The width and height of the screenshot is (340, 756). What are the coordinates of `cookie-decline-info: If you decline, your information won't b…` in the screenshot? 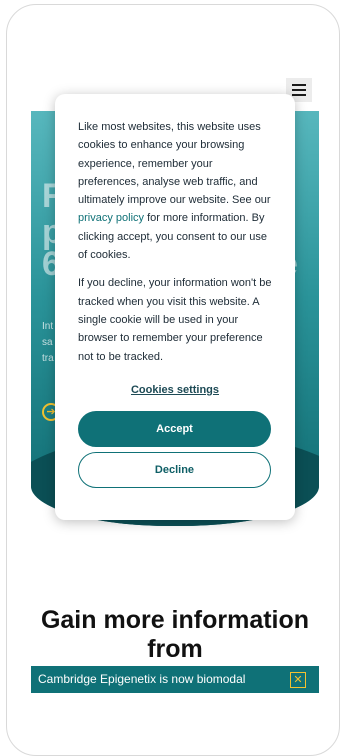 It's located at (175, 320).